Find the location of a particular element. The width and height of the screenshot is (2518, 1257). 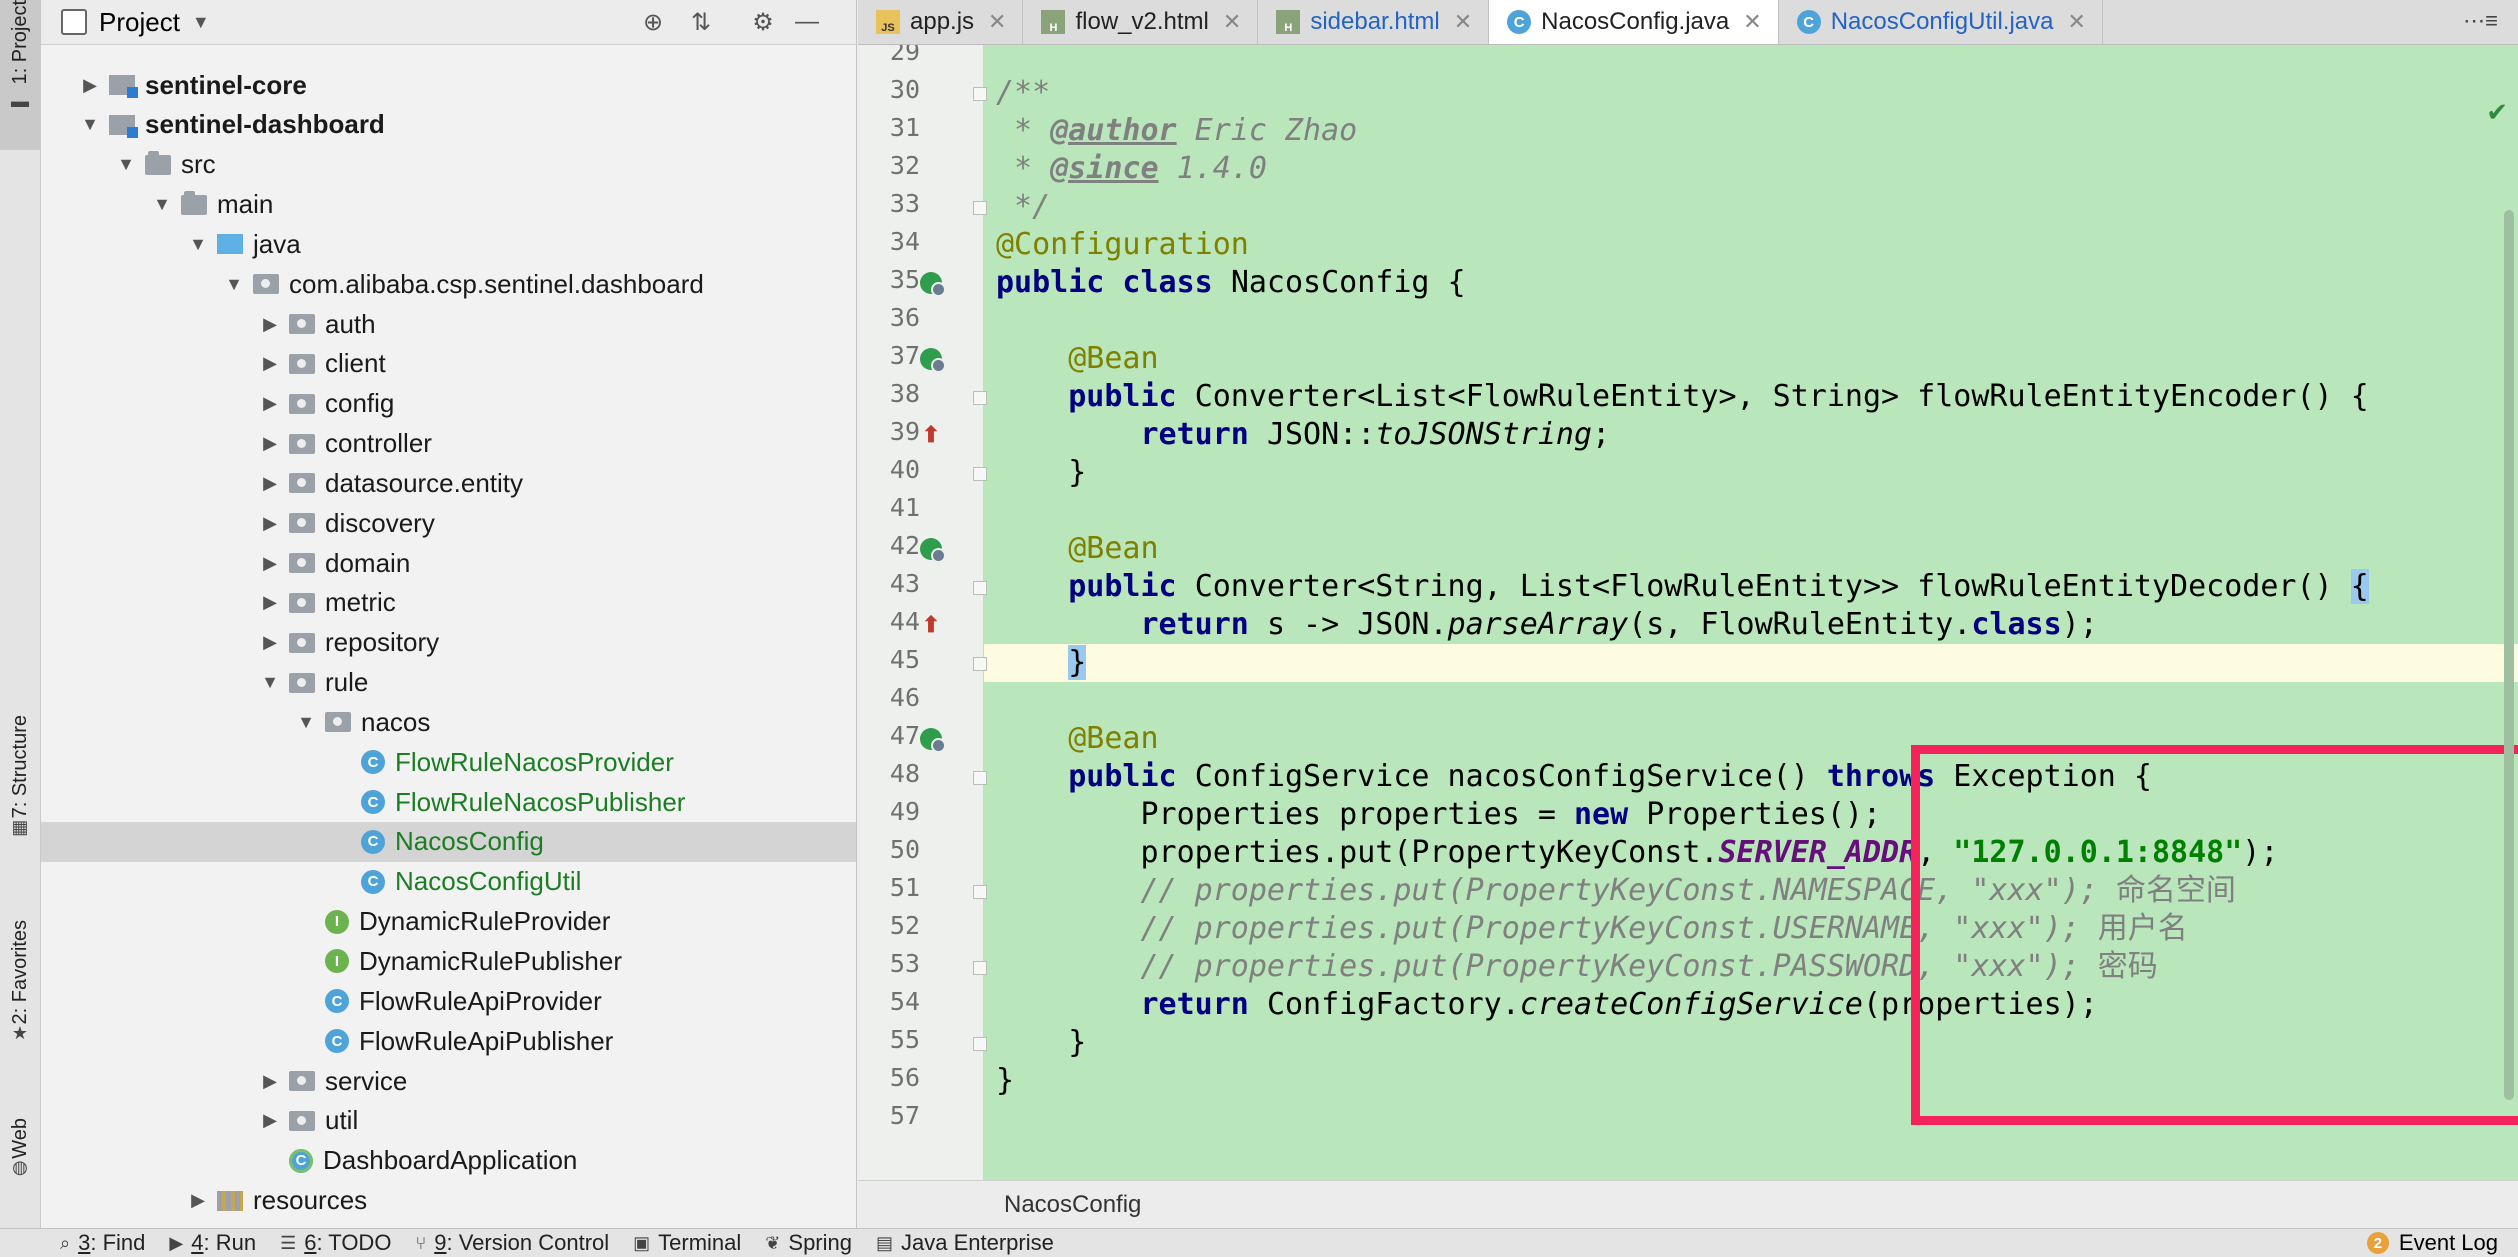

web-tool-tab: Web ◍ is located at coordinates (20, 1147).